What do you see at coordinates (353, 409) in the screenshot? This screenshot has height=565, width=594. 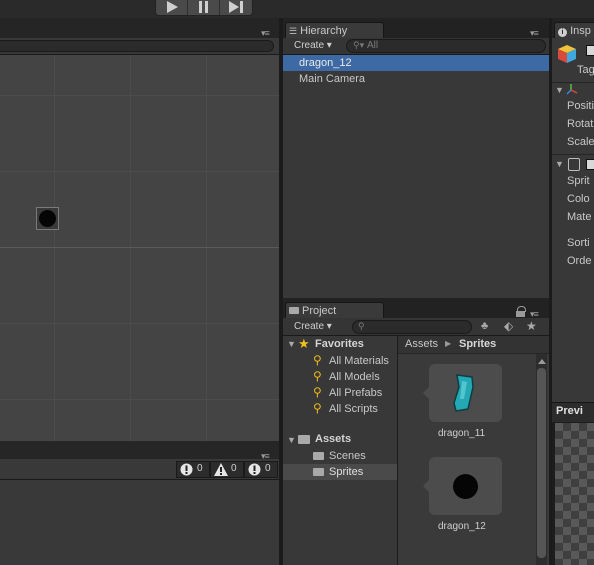 I see `favorite-label: All Scripts` at bounding box center [353, 409].